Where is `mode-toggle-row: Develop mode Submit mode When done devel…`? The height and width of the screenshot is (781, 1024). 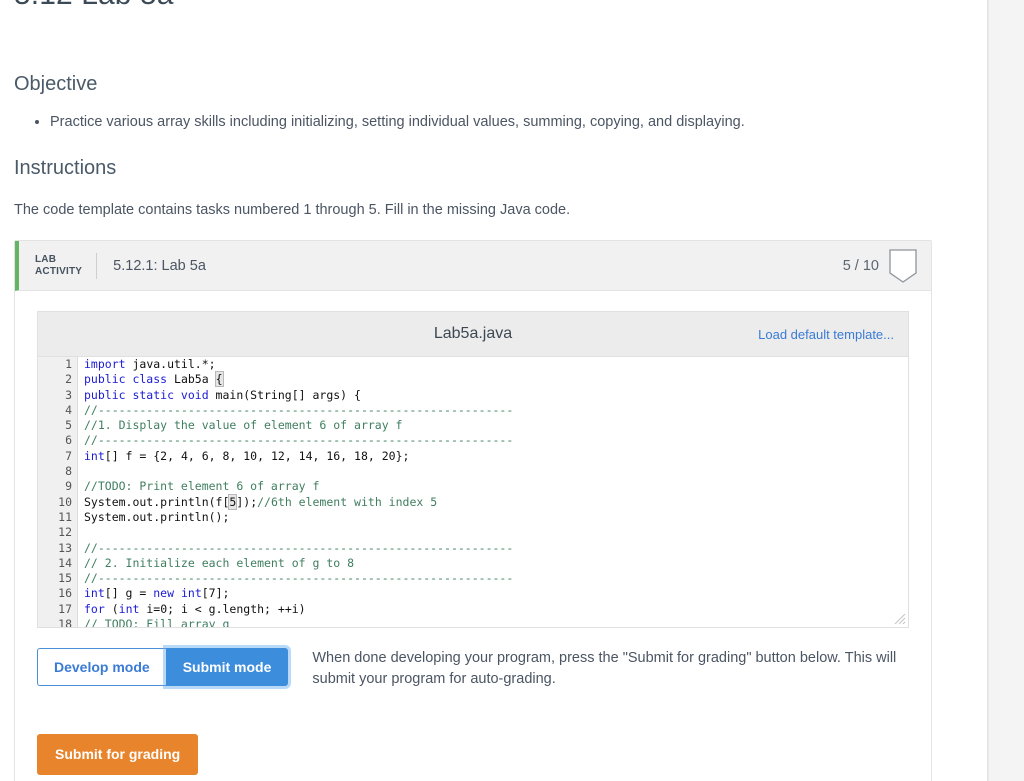
mode-toggle-row: Develop mode Submit mode When done devel… is located at coordinates (473, 669).